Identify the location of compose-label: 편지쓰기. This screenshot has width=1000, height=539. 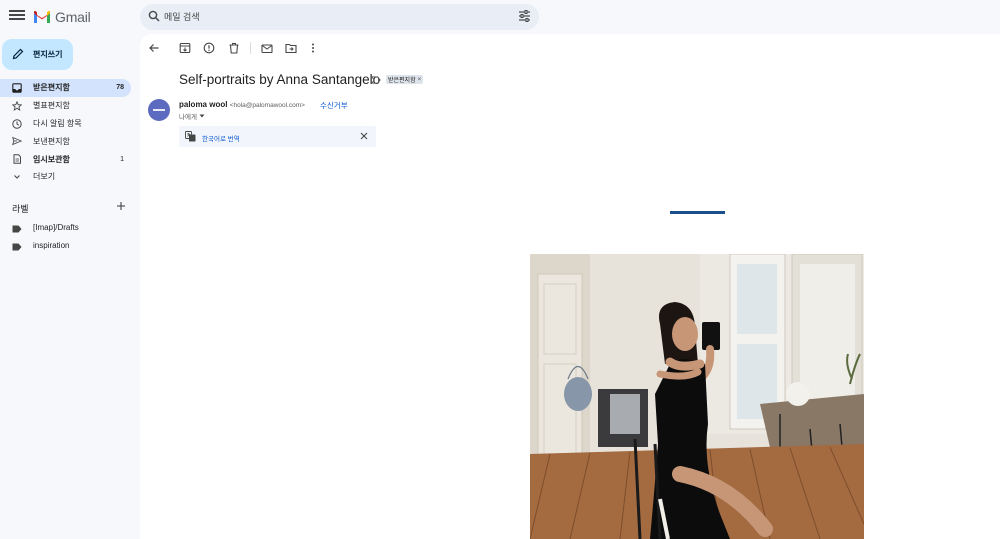
(48, 54).